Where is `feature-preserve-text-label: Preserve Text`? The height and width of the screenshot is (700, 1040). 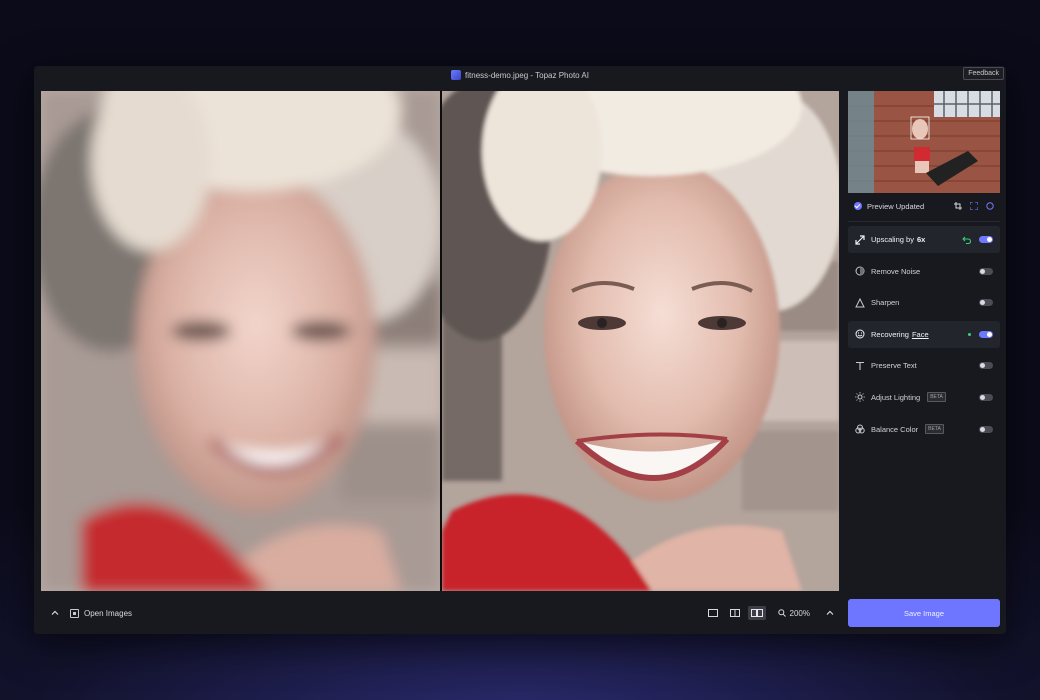
feature-preserve-text-label: Preserve Text is located at coordinates (894, 366).